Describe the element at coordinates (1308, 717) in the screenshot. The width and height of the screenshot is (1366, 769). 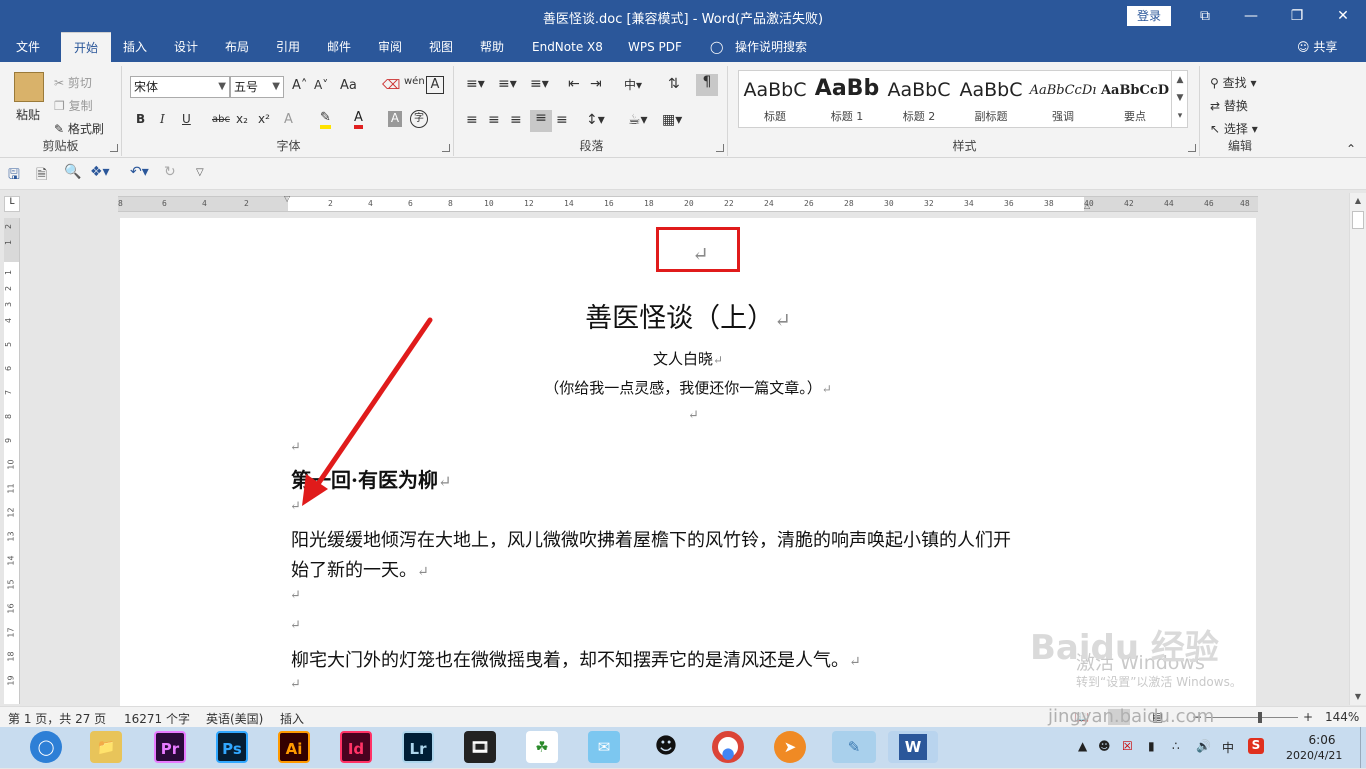
I see `zoom-in-button: +` at that location.